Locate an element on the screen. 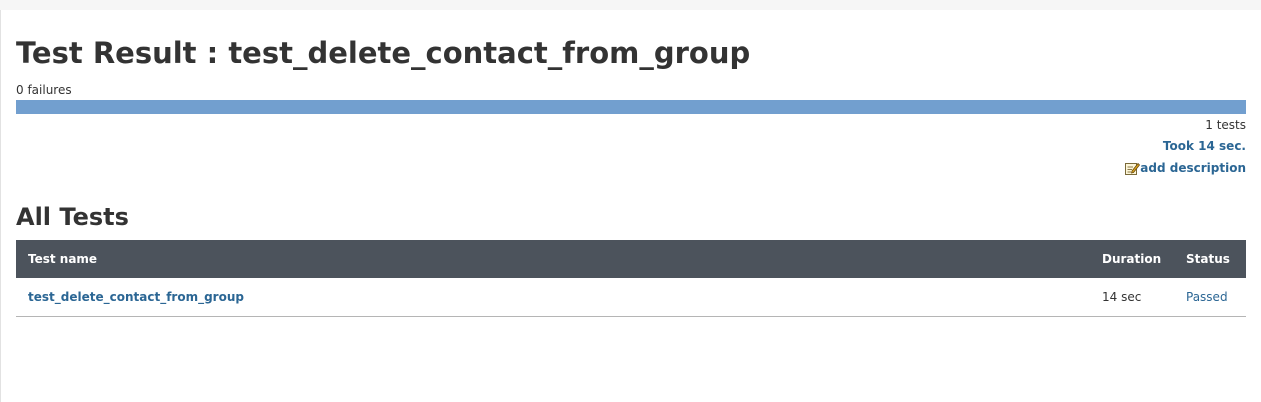 The width and height of the screenshot is (1261, 402). add-description-link: add description is located at coordinates (1185, 168).